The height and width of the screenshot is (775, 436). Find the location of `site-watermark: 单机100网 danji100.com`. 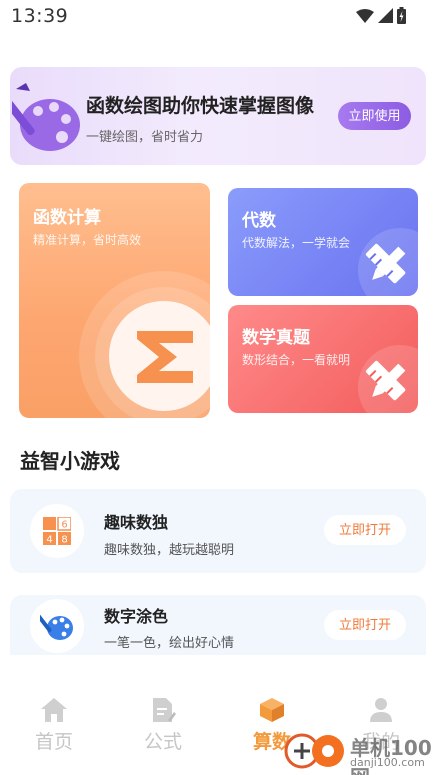

site-watermark: 单机100网 danji100.com is located at coordinates (359, 751).